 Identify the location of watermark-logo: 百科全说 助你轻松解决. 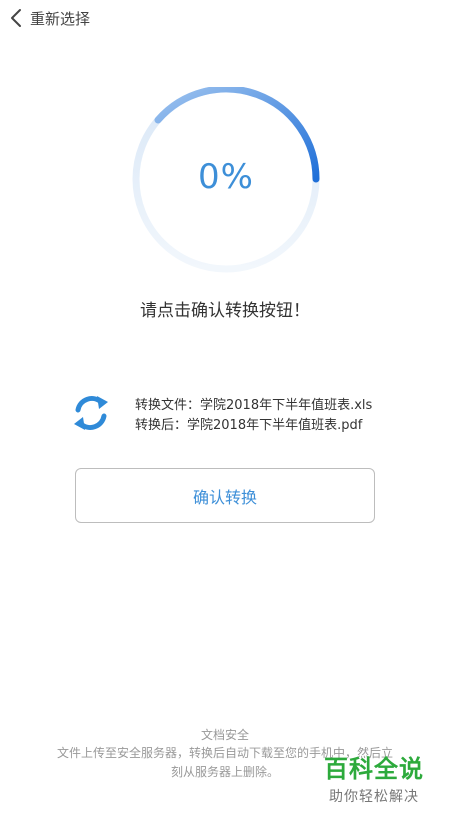
(374, 780).